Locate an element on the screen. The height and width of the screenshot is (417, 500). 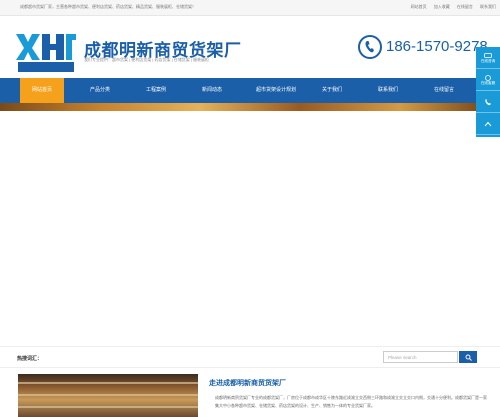
float-service: 在线客服 is located at coordinates (488, 80).